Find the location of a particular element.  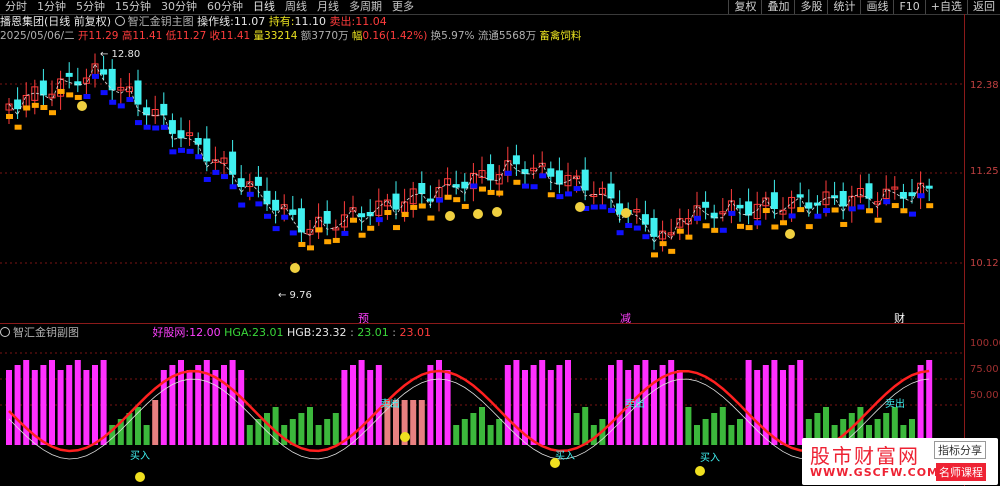

toolbar-button-1: 叠加 is located at coordinates (777, 7).